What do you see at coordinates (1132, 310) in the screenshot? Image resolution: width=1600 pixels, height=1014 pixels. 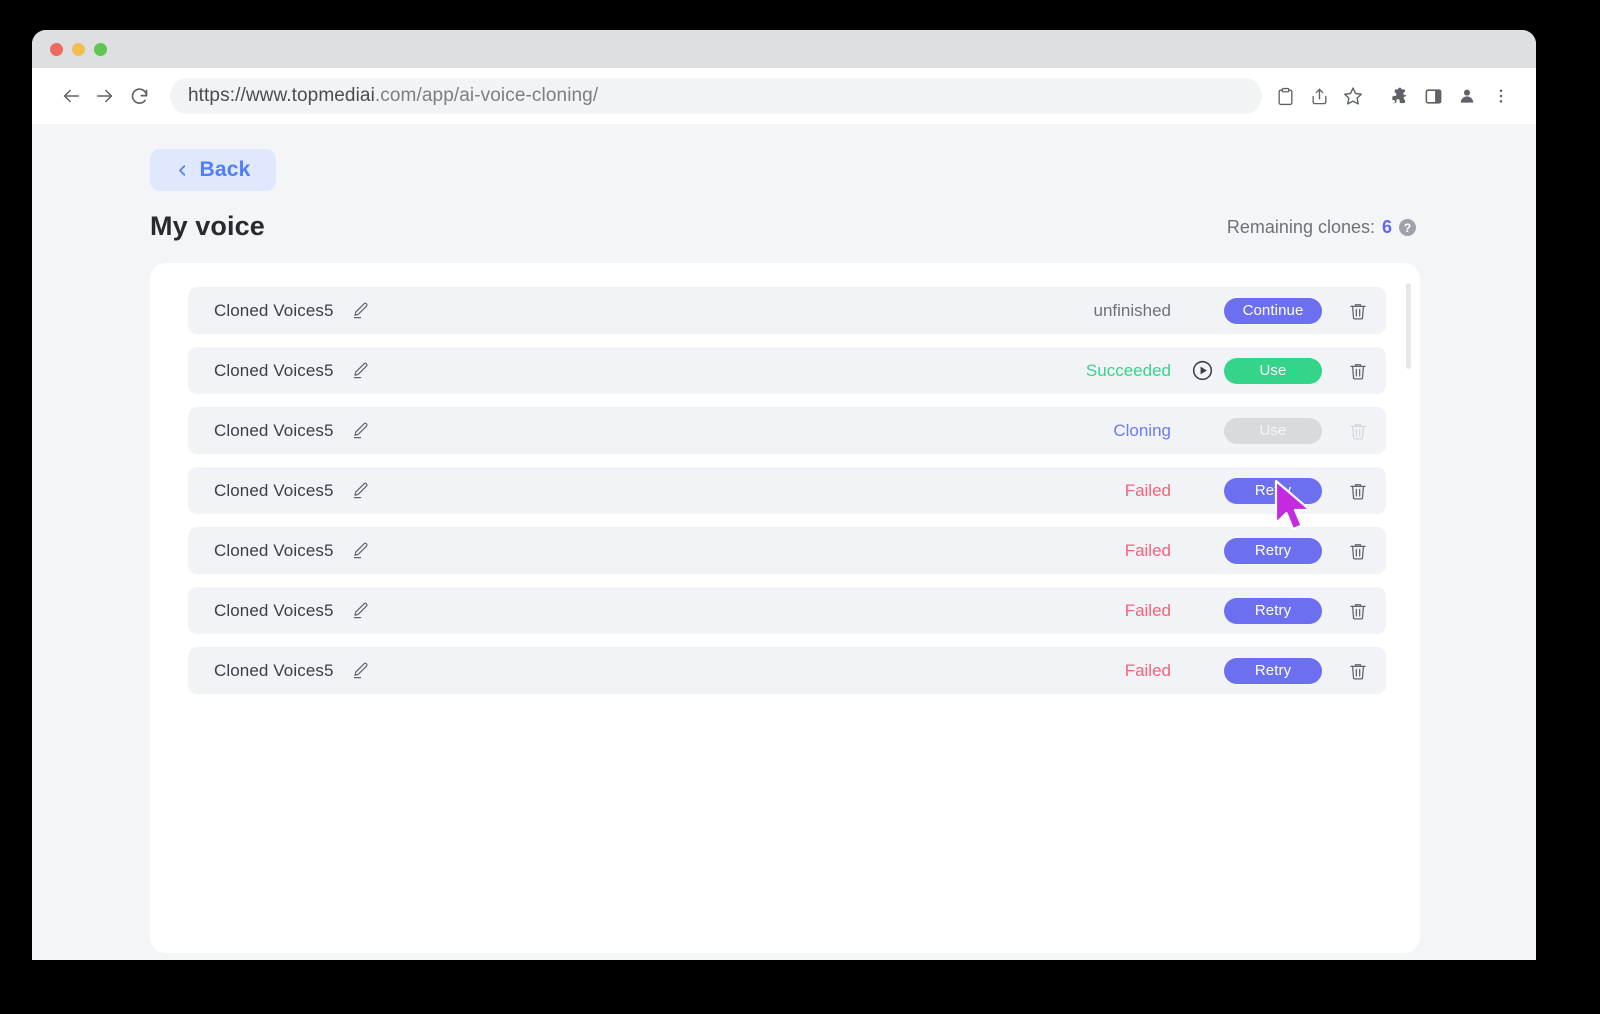 I see `status-badge: unfinished` at bounding box center [1132, 310].